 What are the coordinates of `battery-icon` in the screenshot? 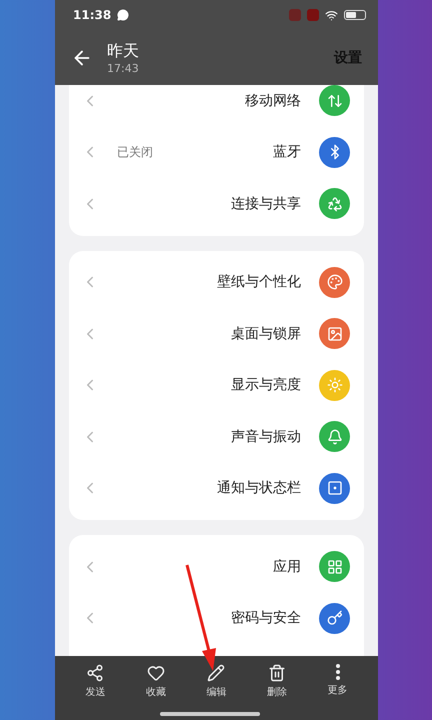 It's located at (355, 15).